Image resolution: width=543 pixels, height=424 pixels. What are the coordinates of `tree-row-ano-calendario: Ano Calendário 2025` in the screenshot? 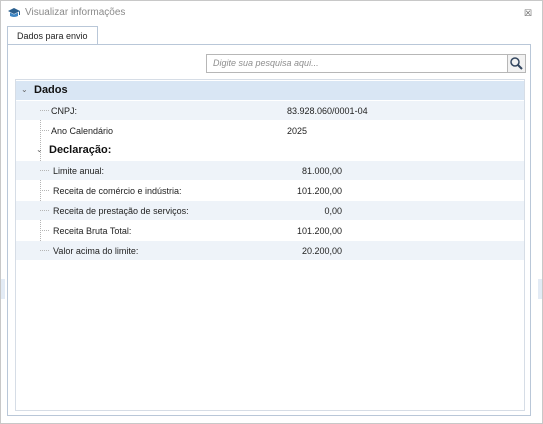 It's located at (270, 130).